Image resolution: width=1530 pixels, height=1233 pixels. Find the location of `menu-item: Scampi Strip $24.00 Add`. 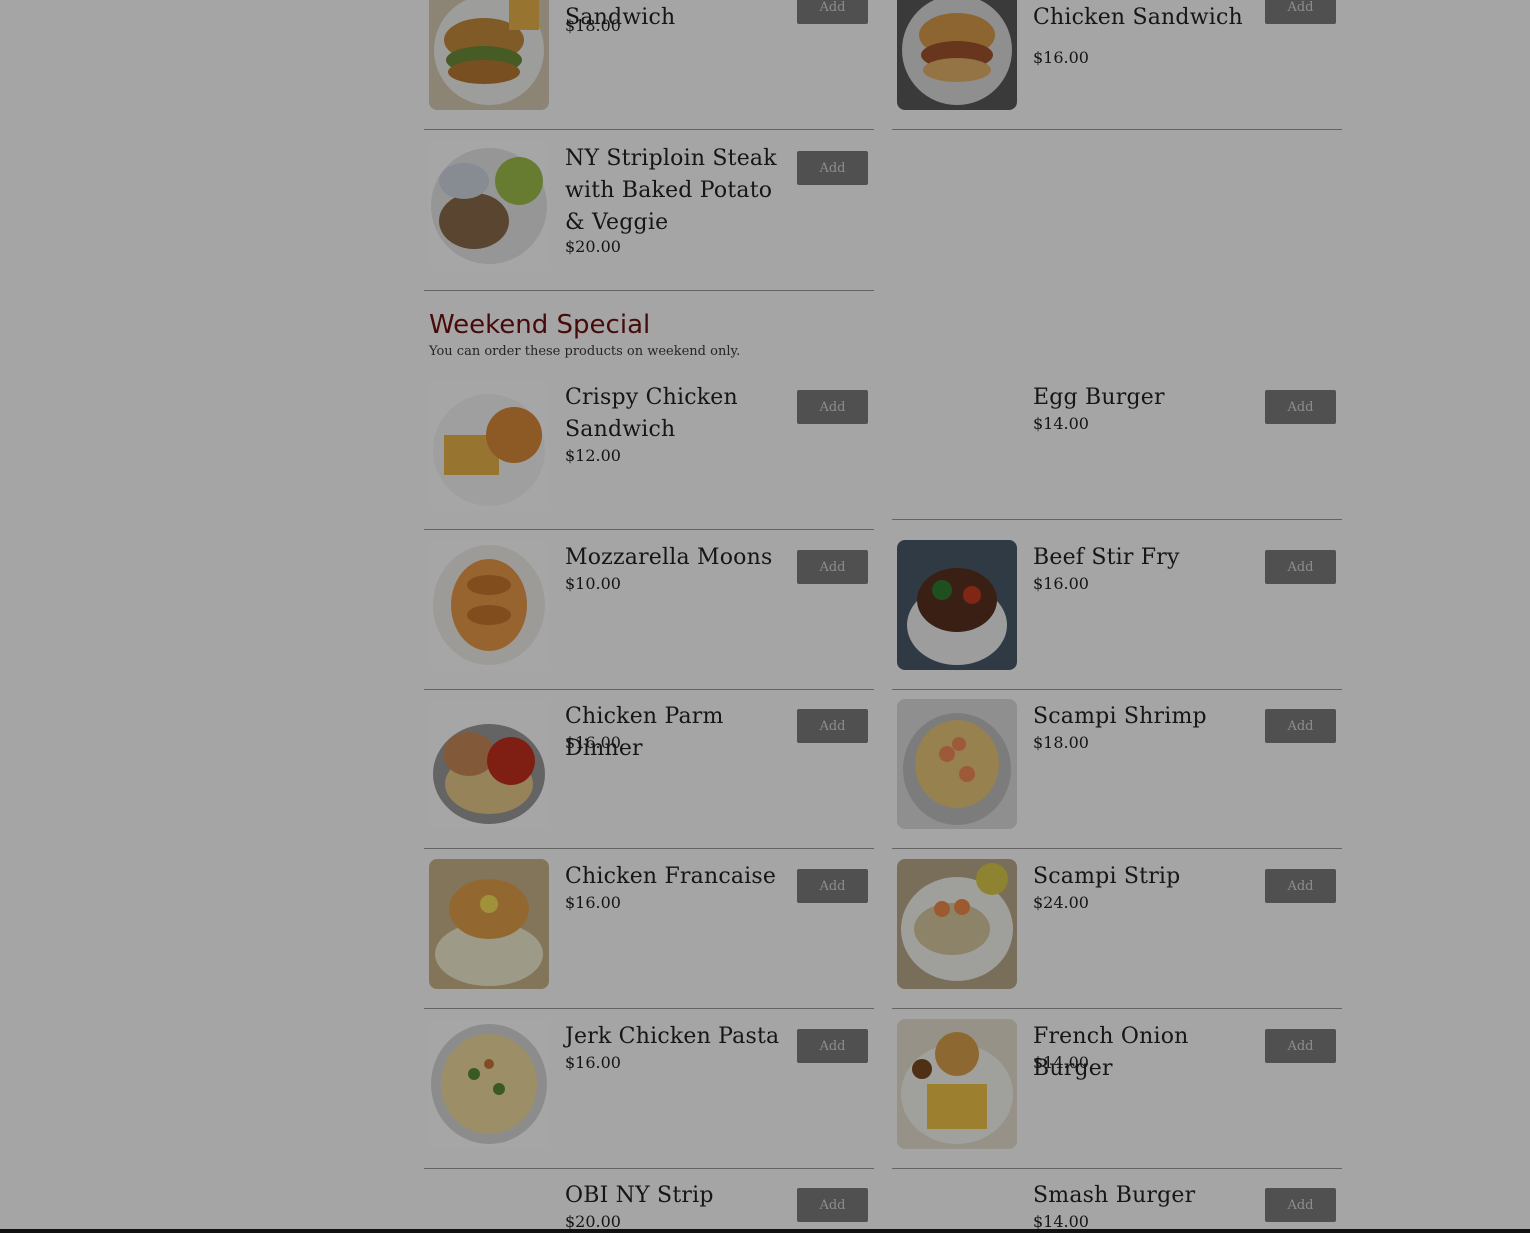

menu-item: Scampi Strip $24.00 Add is located at coordinates (1117, 929).